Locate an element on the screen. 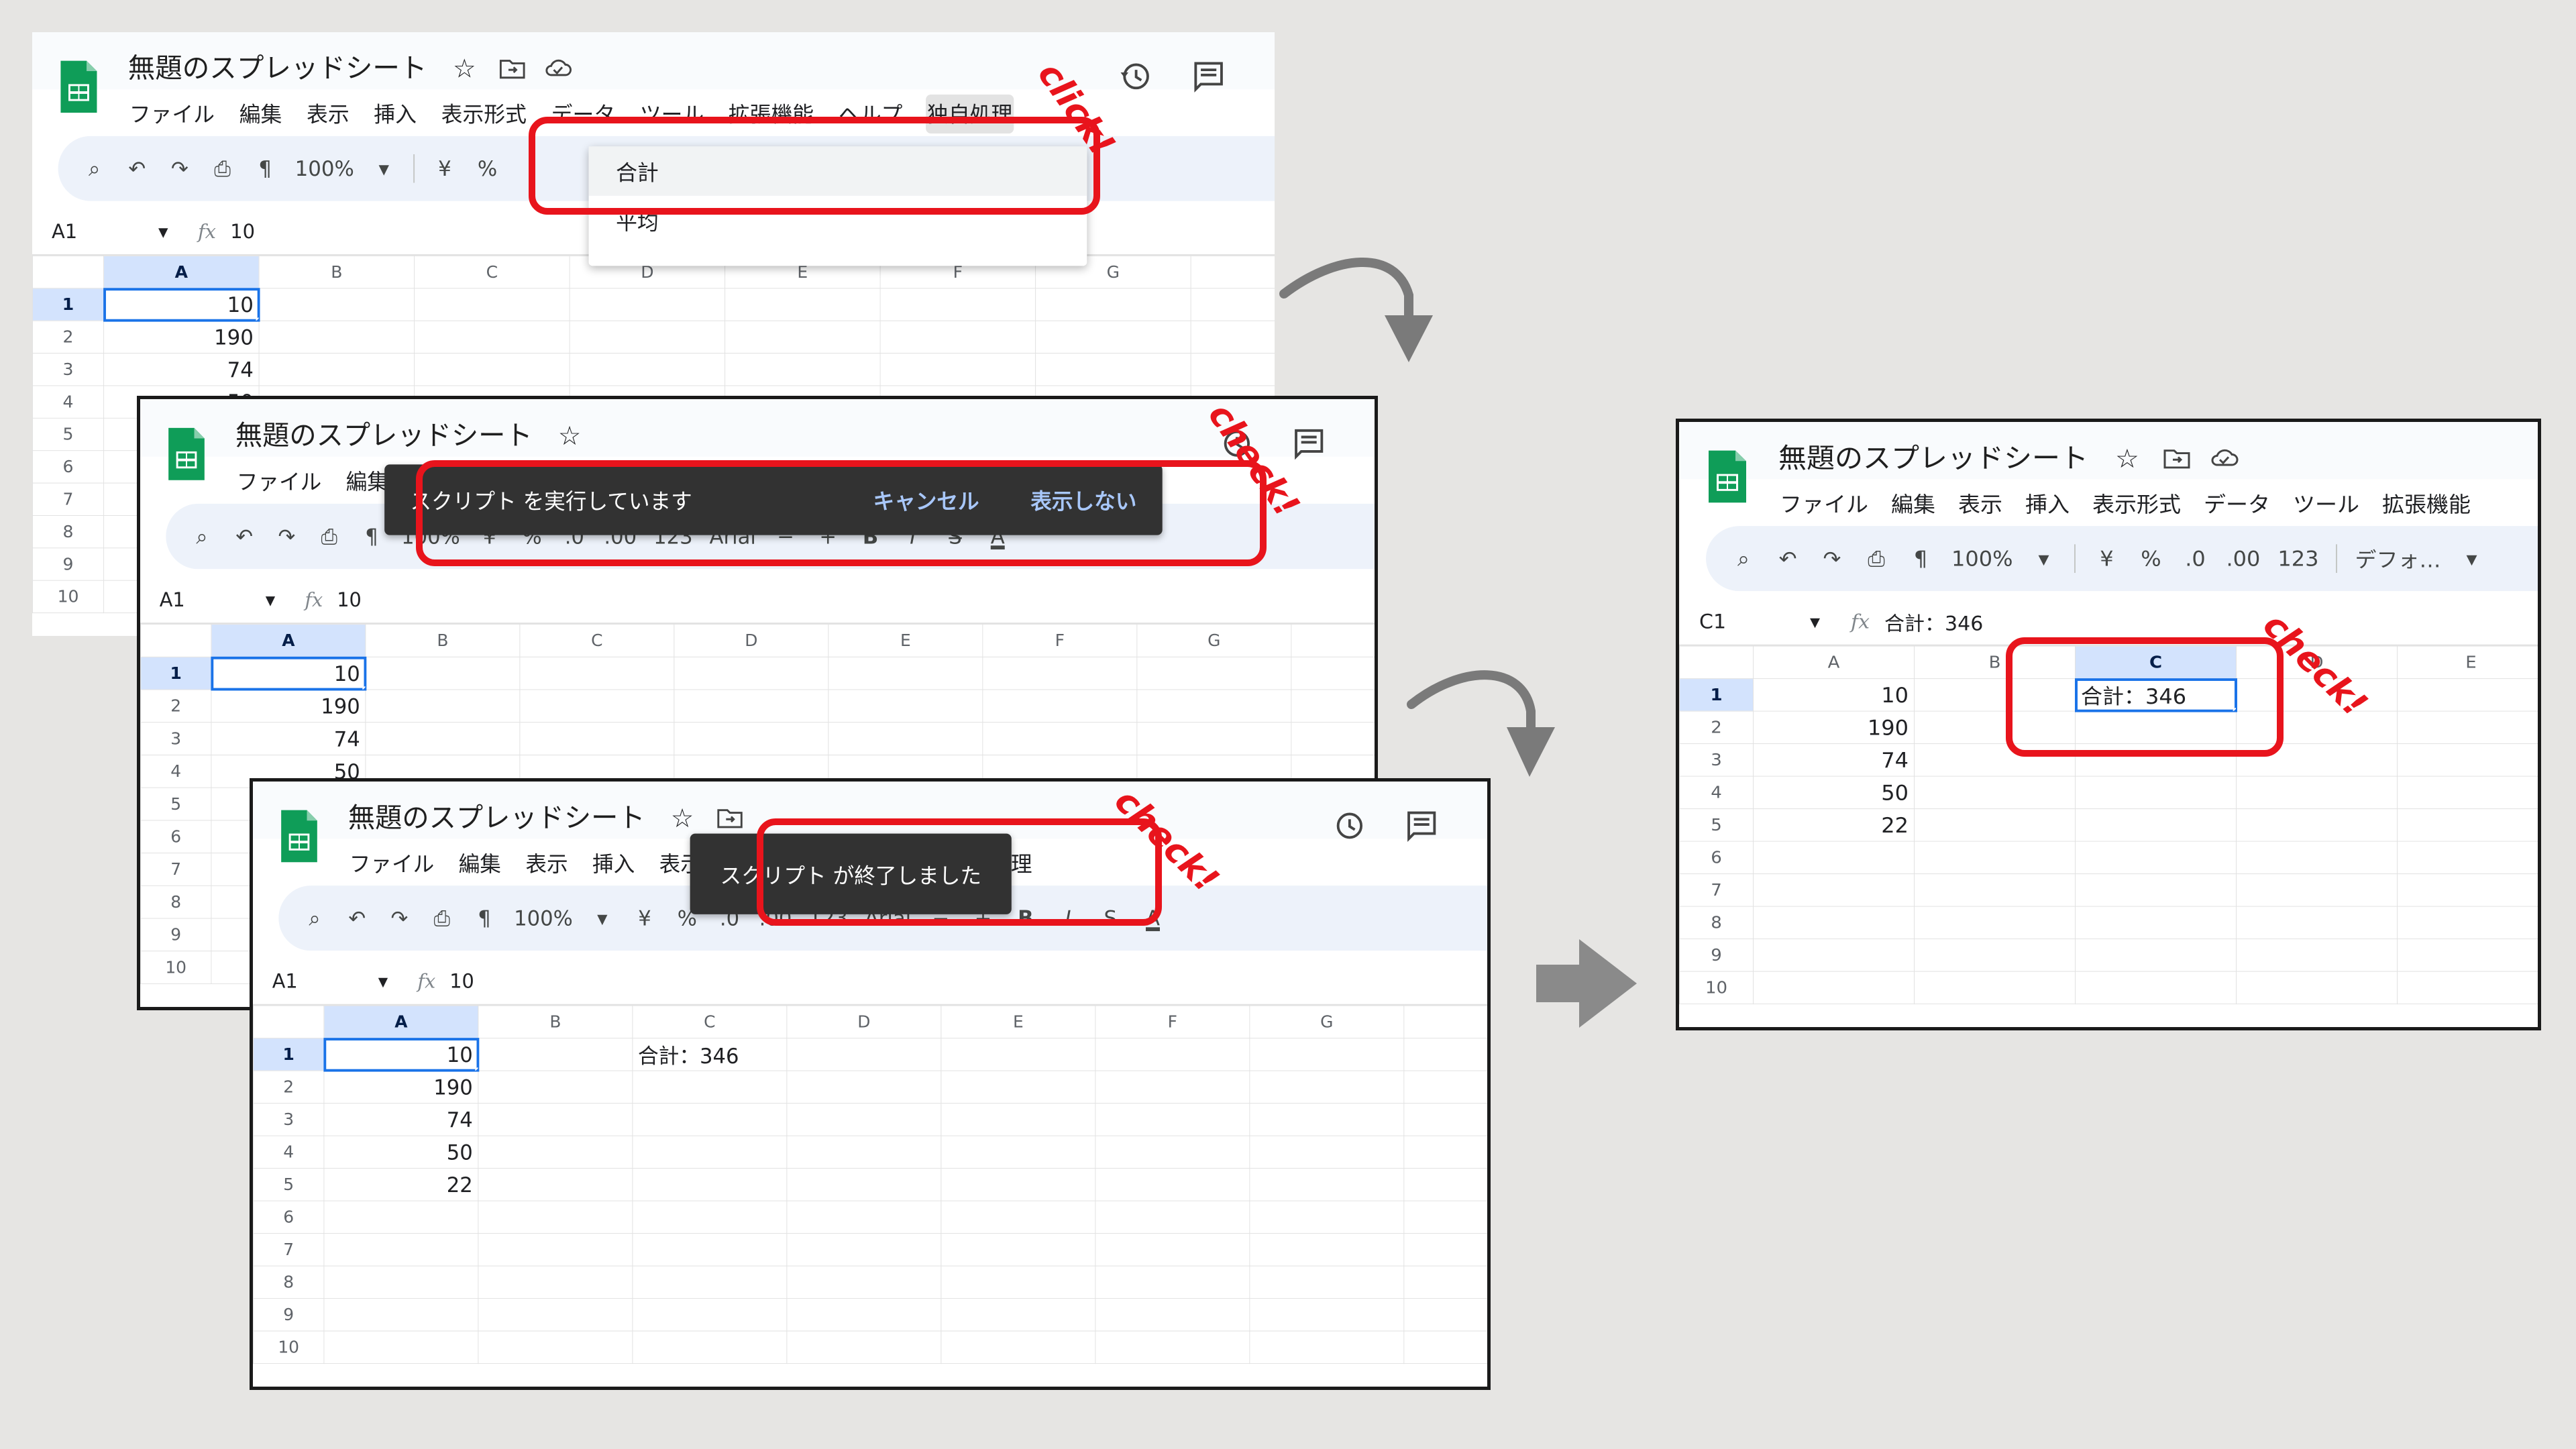 This screenshot has width=2576, height=1449. menu-insert: 挿入 is located at coordinates (395, 114).